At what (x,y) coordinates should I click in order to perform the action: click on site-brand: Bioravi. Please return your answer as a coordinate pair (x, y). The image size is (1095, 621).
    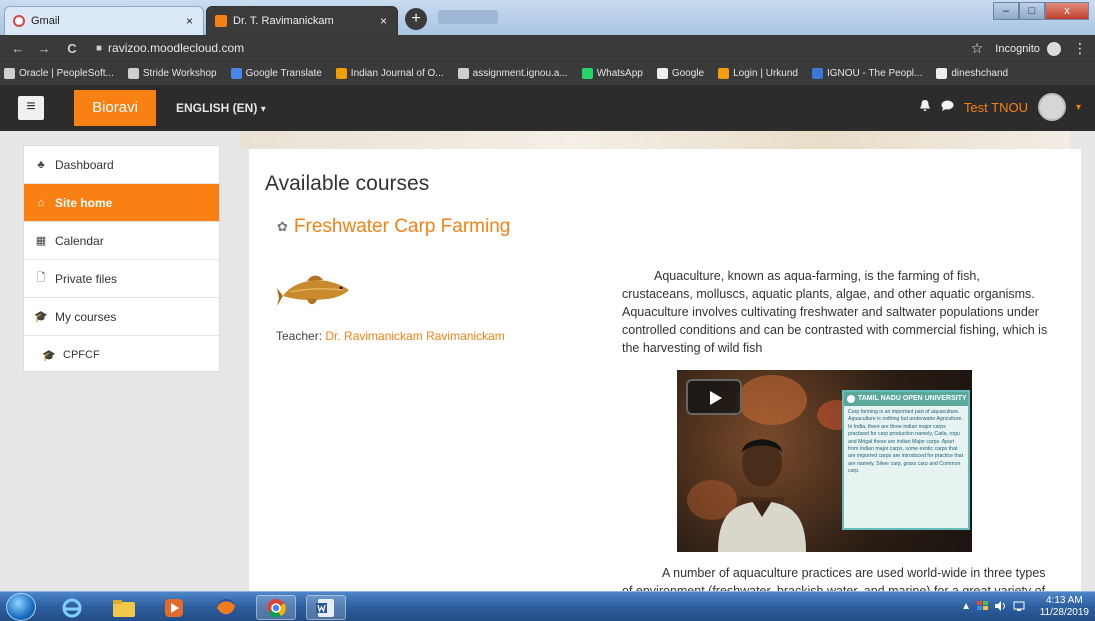
    Looking at the image, I should click on (115, 108).